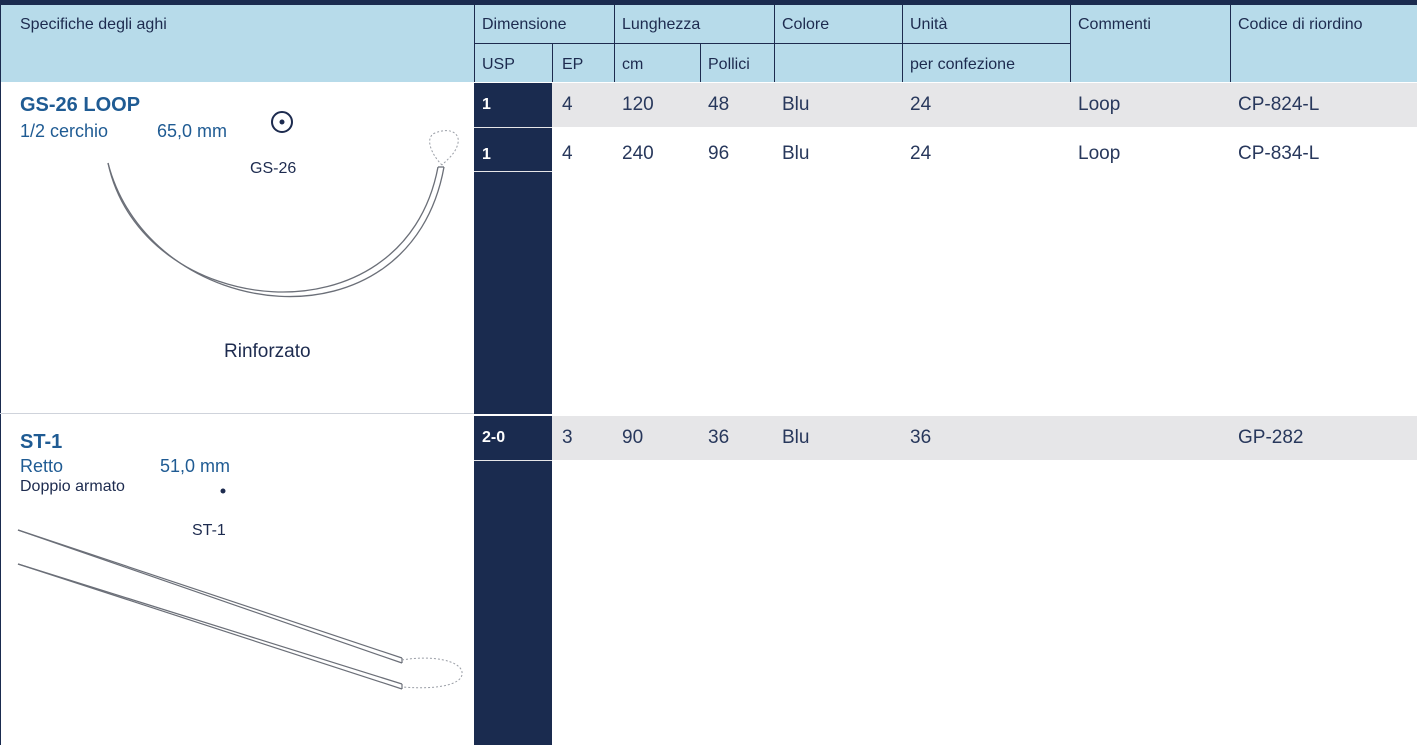 The height and width of the screenshot is (745, 1417). Describe the element at coordinates (93, 24) in the screenshot. I see `header-specs: Specifiche degli aghi` at that location.